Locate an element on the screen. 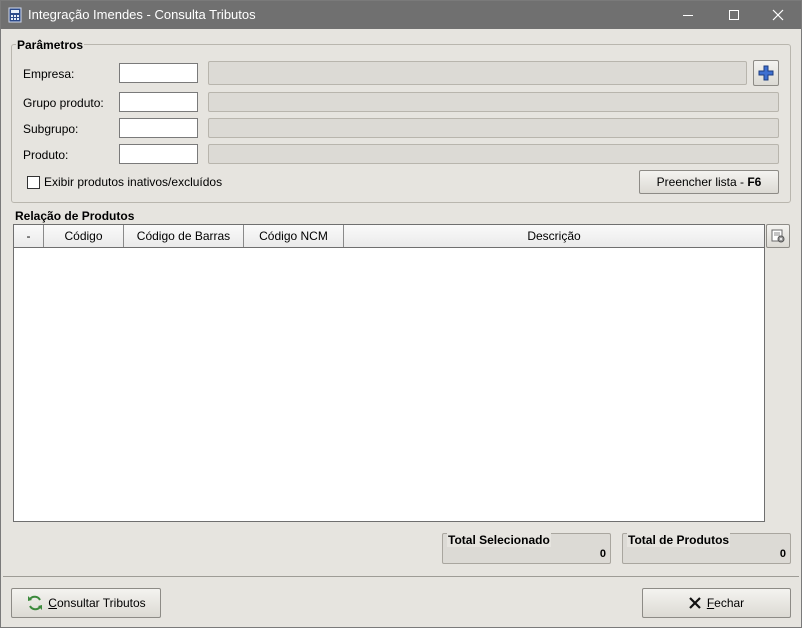  grid-settings-icon is located at coordinates (778, 236).